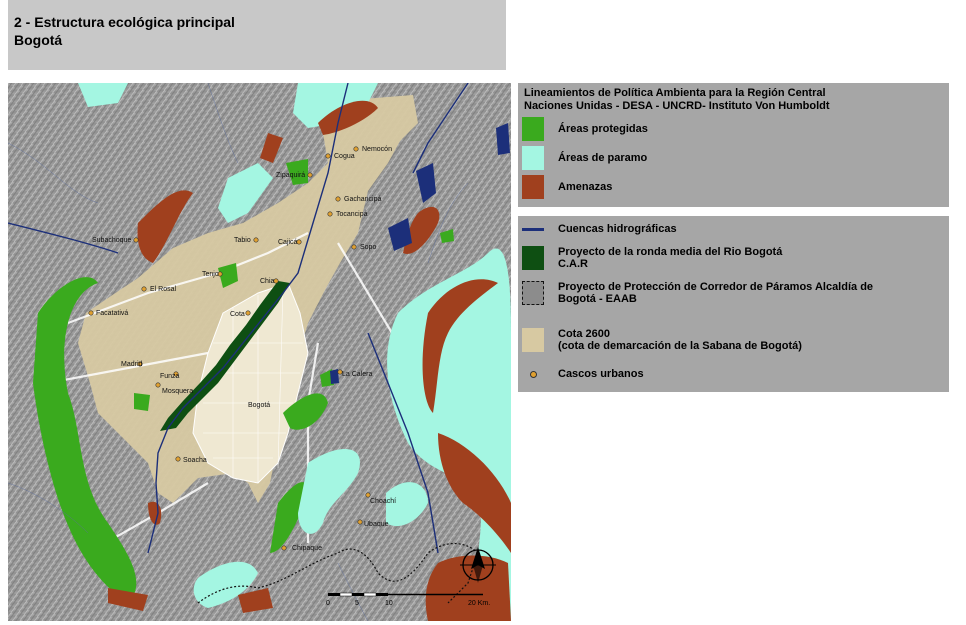 This screenshot has width=966, height=625. What do you see at coordinates (533, 187) in the screenshot?
I see `threats-swatch` at bounding box center [533, 187].